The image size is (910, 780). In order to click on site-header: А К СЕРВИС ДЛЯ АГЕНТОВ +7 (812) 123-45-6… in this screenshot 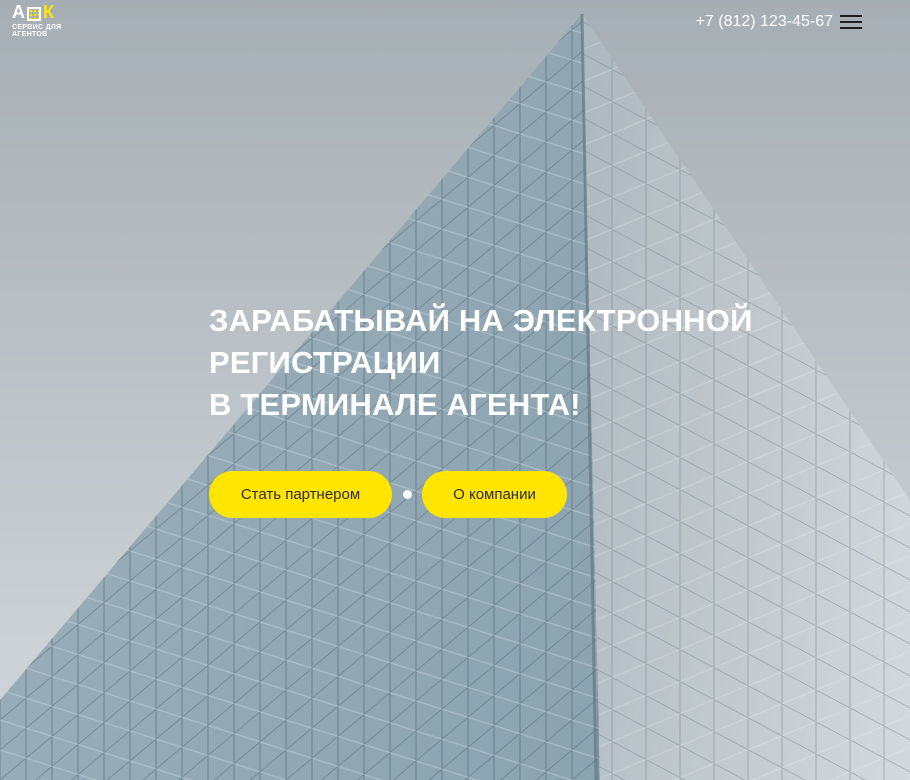, I will do `click(455, 22)`.